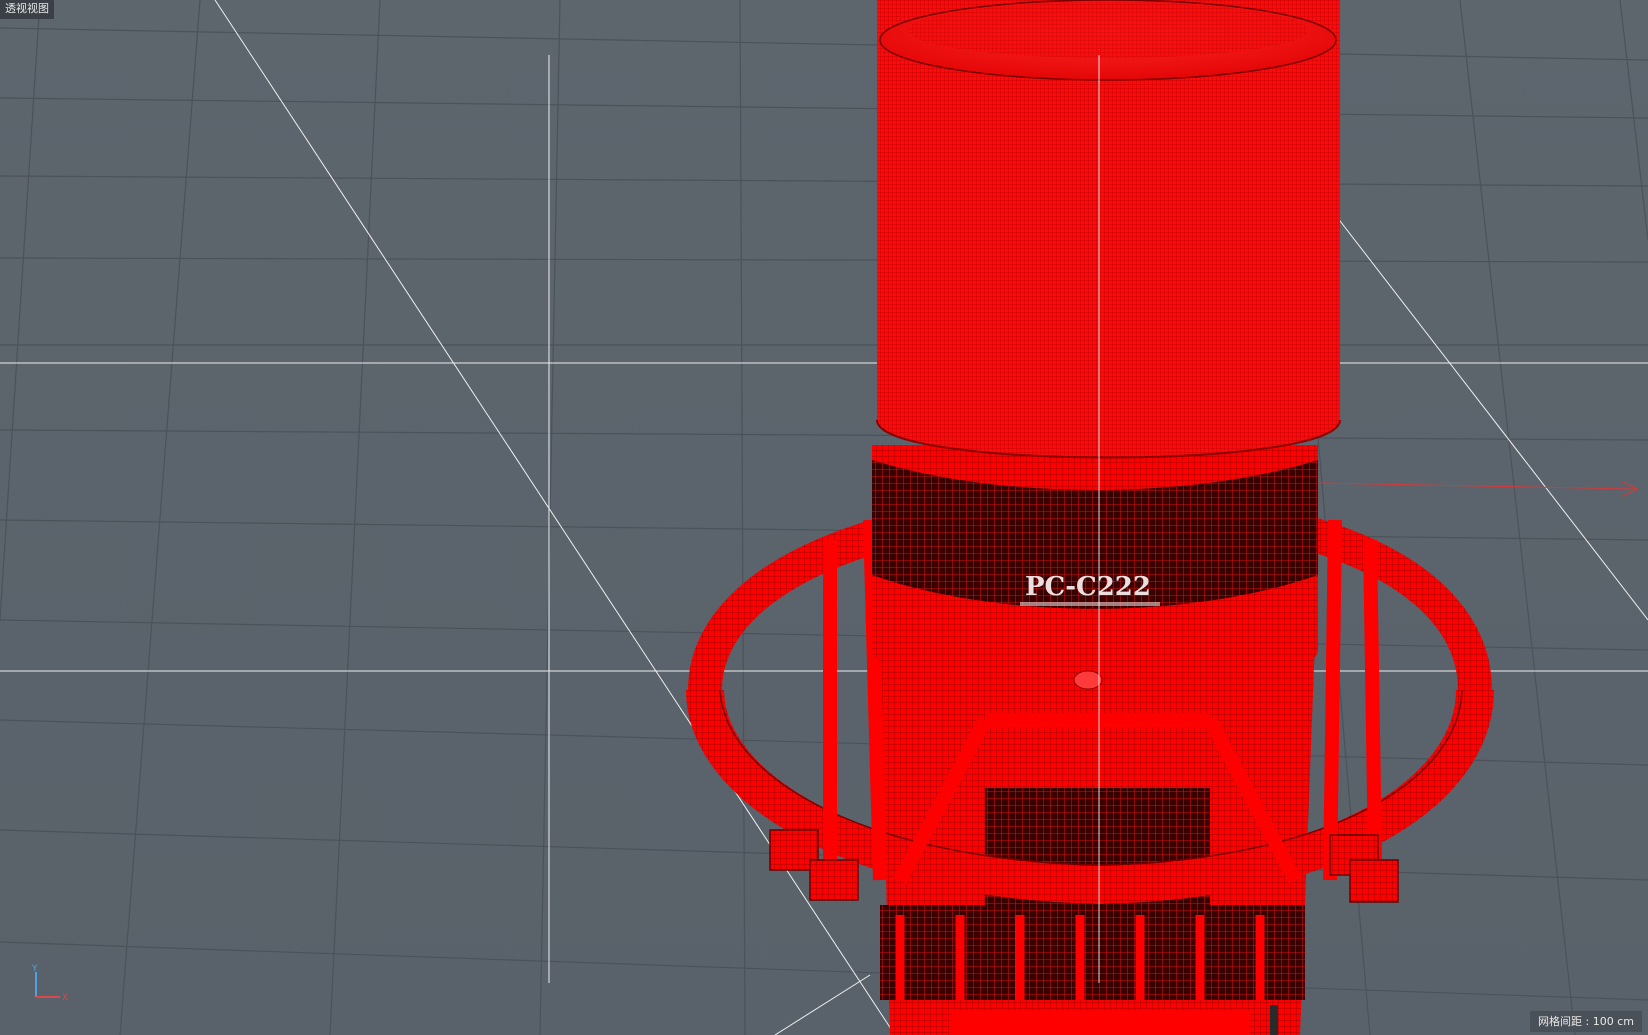 The width and height of the screenshot is (1648, 1035). What do you see at coordinates (49, 983) in the screenshot?
I see `axis-gizmo: Y X` at bounding box center [49, 983].